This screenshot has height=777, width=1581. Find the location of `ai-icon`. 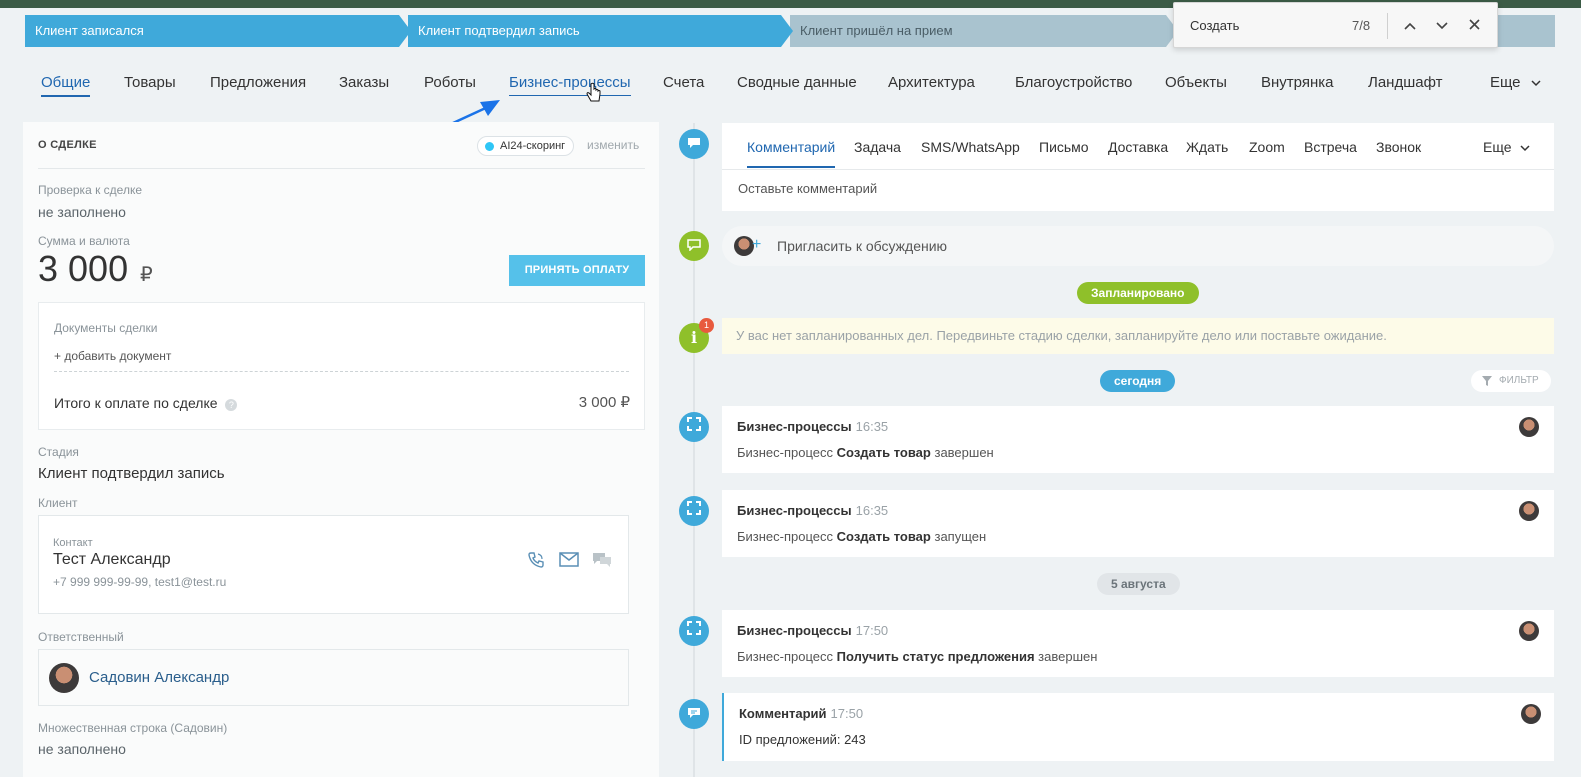

ai-icon is located at coordinates (489, 146).